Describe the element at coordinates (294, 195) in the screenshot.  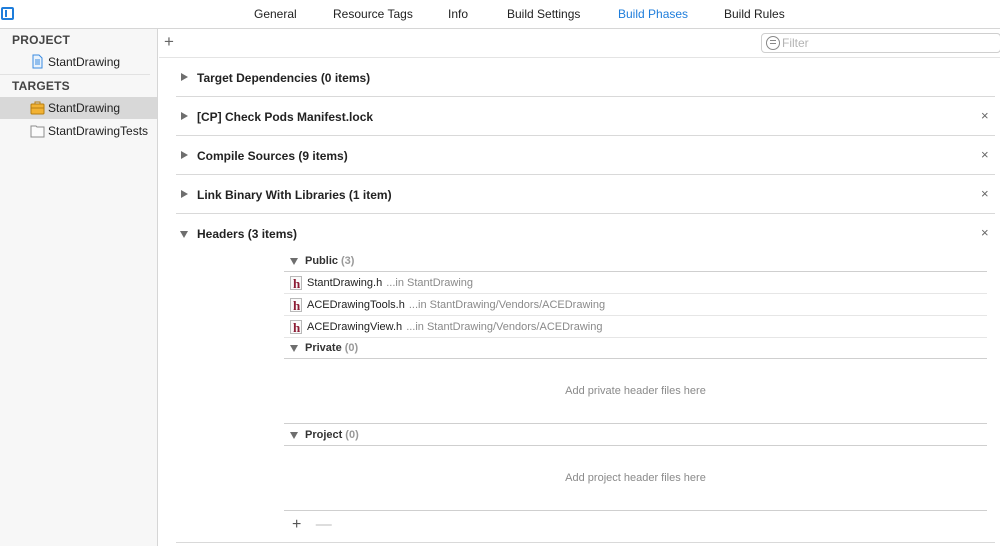
I see `phase-title: Link Binary With Libraries (1 item)` at that location.